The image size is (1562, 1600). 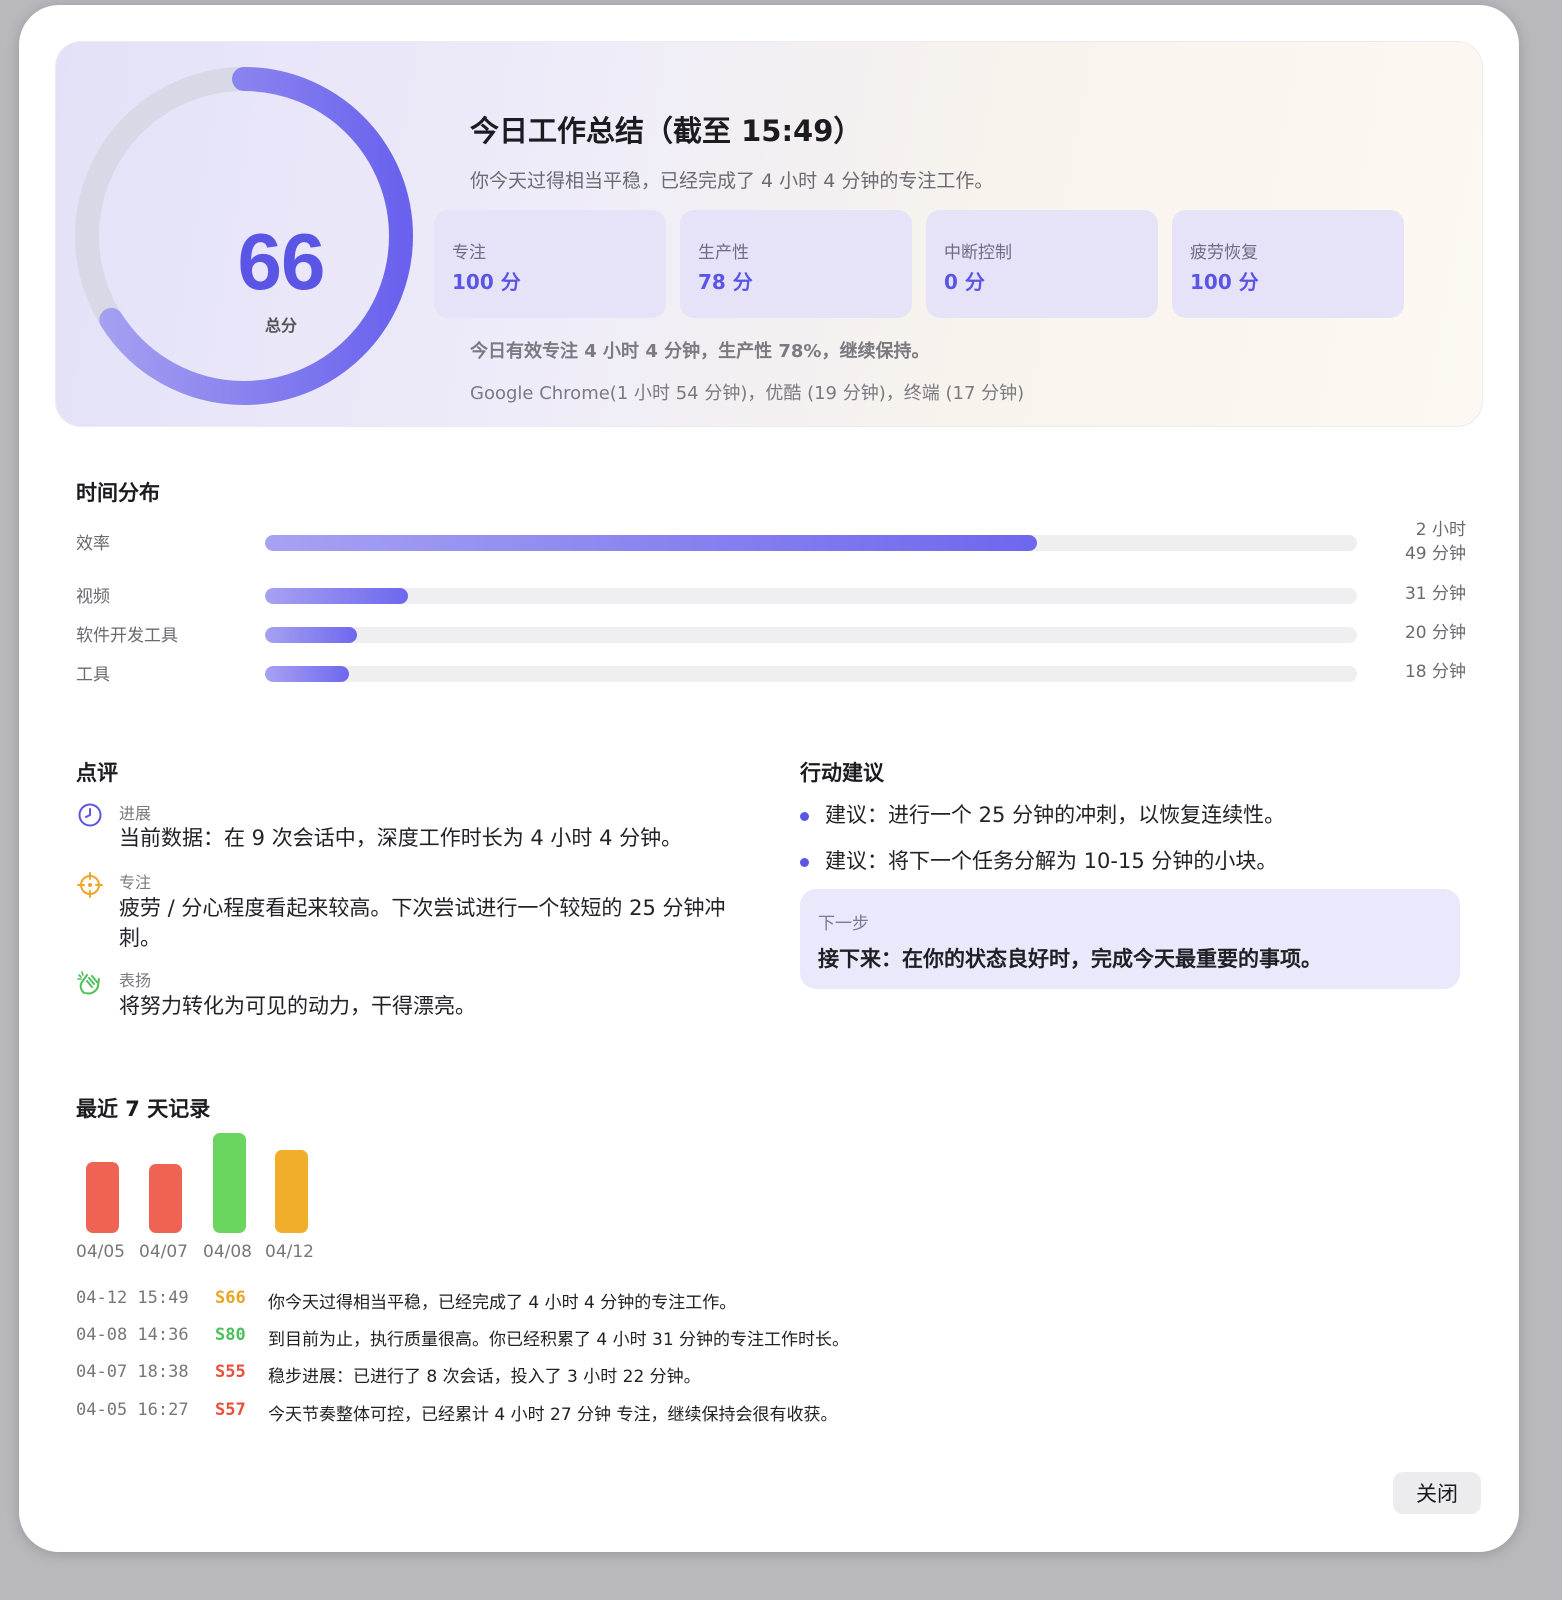 I want to click on record-text: 你今天过得相当平稳，已经完成了 4 小时 4 分钟的专注工作。, so click(x=502, y=1303).